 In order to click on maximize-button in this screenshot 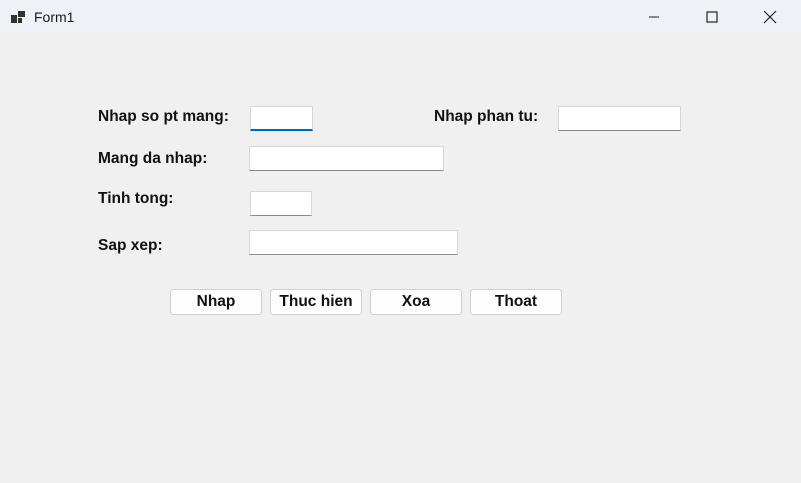, I will do `click(712, 17)`.